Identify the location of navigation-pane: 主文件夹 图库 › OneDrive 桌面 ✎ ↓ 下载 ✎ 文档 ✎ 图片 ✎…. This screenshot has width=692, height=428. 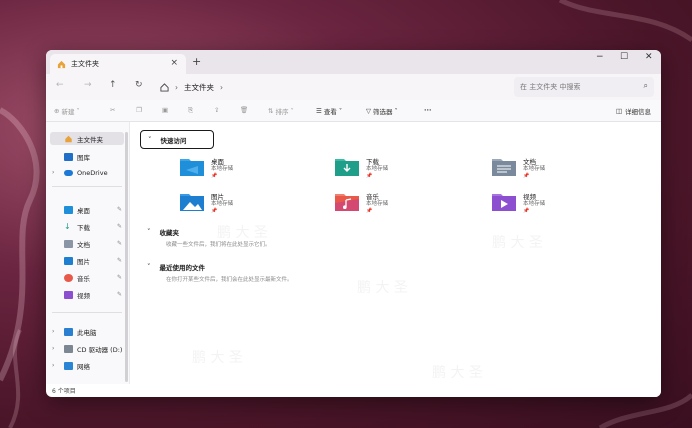
(88, 253).